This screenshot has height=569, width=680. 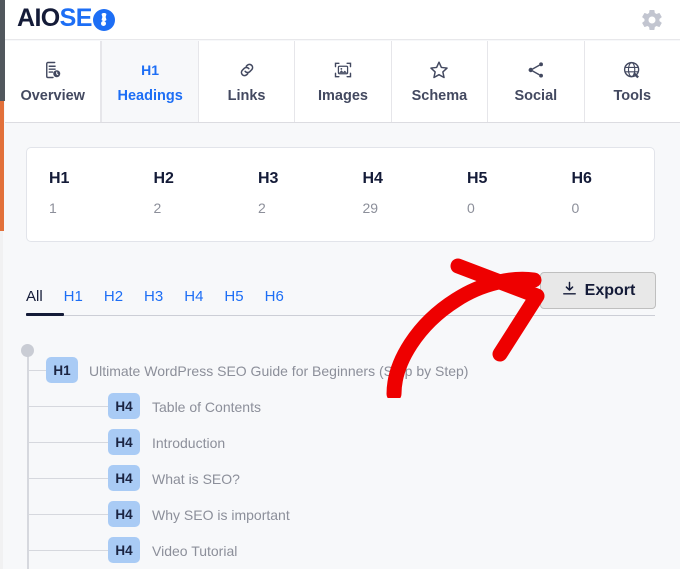 I want to click on h1-icon: H1, so click(x=150, y=70).